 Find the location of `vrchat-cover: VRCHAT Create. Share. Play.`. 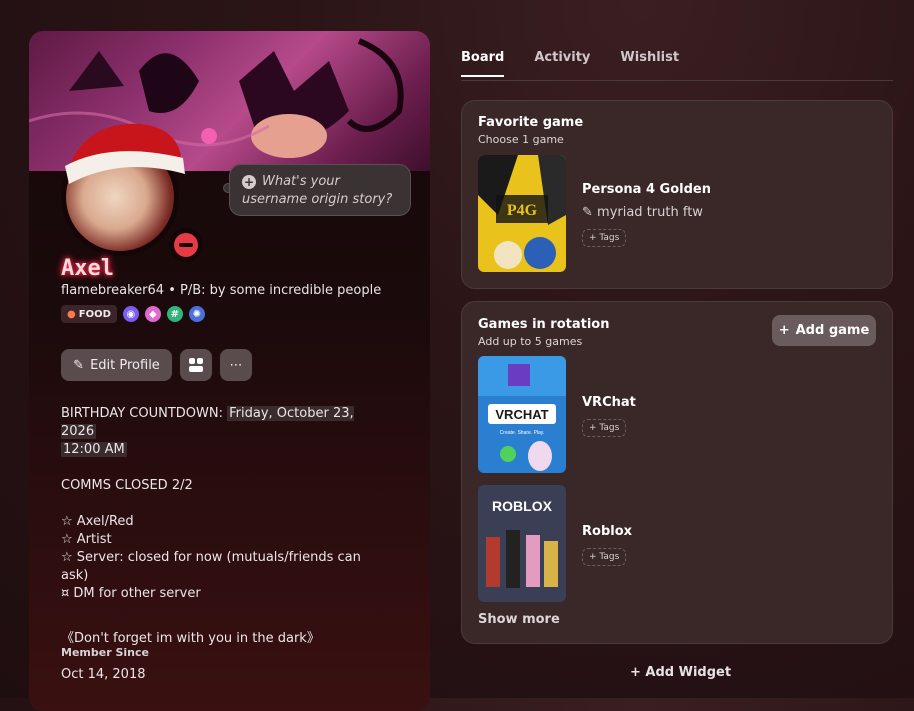

vrchat-cover: VRCHAT Create. Share. Play. is located at coordinates (522, 414).